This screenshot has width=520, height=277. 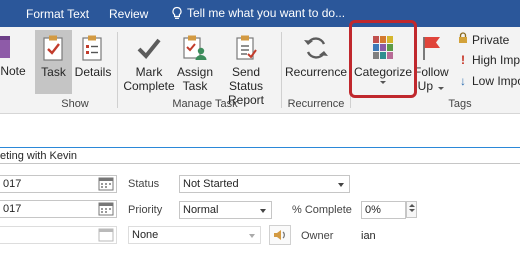 I want to click on private-label: Private, so click(x=491, y=40).